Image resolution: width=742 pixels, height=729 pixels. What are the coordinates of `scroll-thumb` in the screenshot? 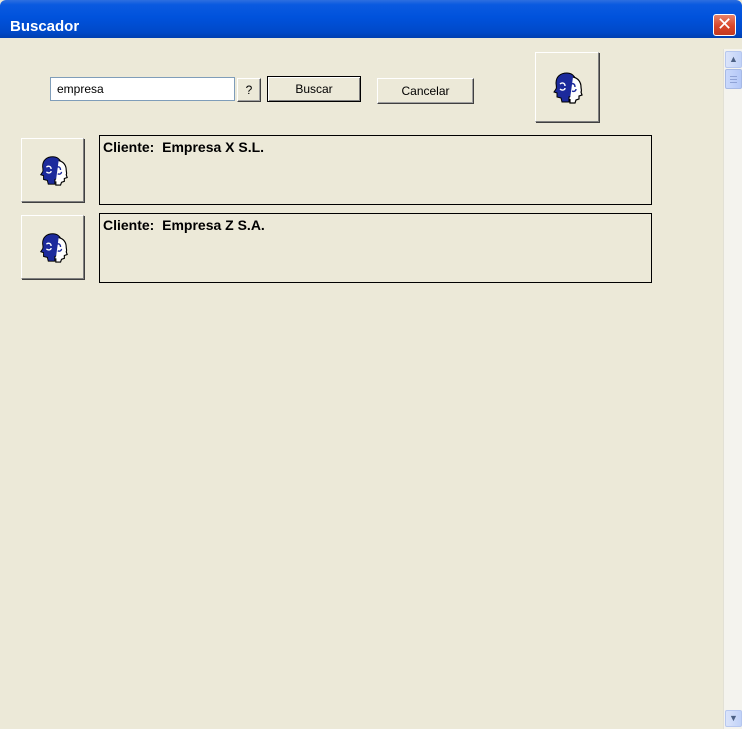 It's located at (733, 79).